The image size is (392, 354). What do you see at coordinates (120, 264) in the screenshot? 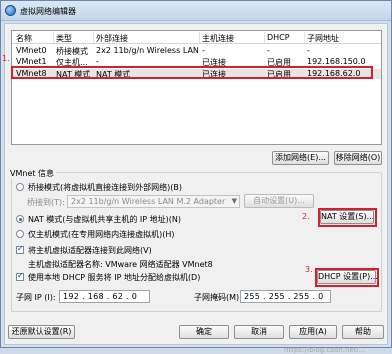
I see `adapter-name-text: 主机虚拟适配器名称: VMware 网络适配器 VMnet8` at bounding box center [120, 264].